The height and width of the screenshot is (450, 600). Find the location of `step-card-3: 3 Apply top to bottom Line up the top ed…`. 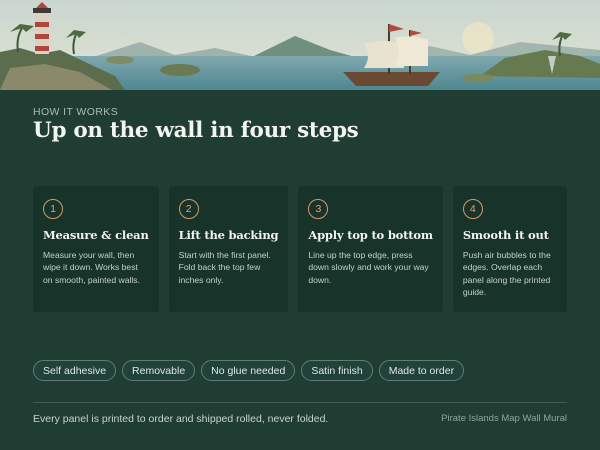

step-card-3: 3 Apply top to bottom Line up the top ed… is located at coordinates (370, 249).